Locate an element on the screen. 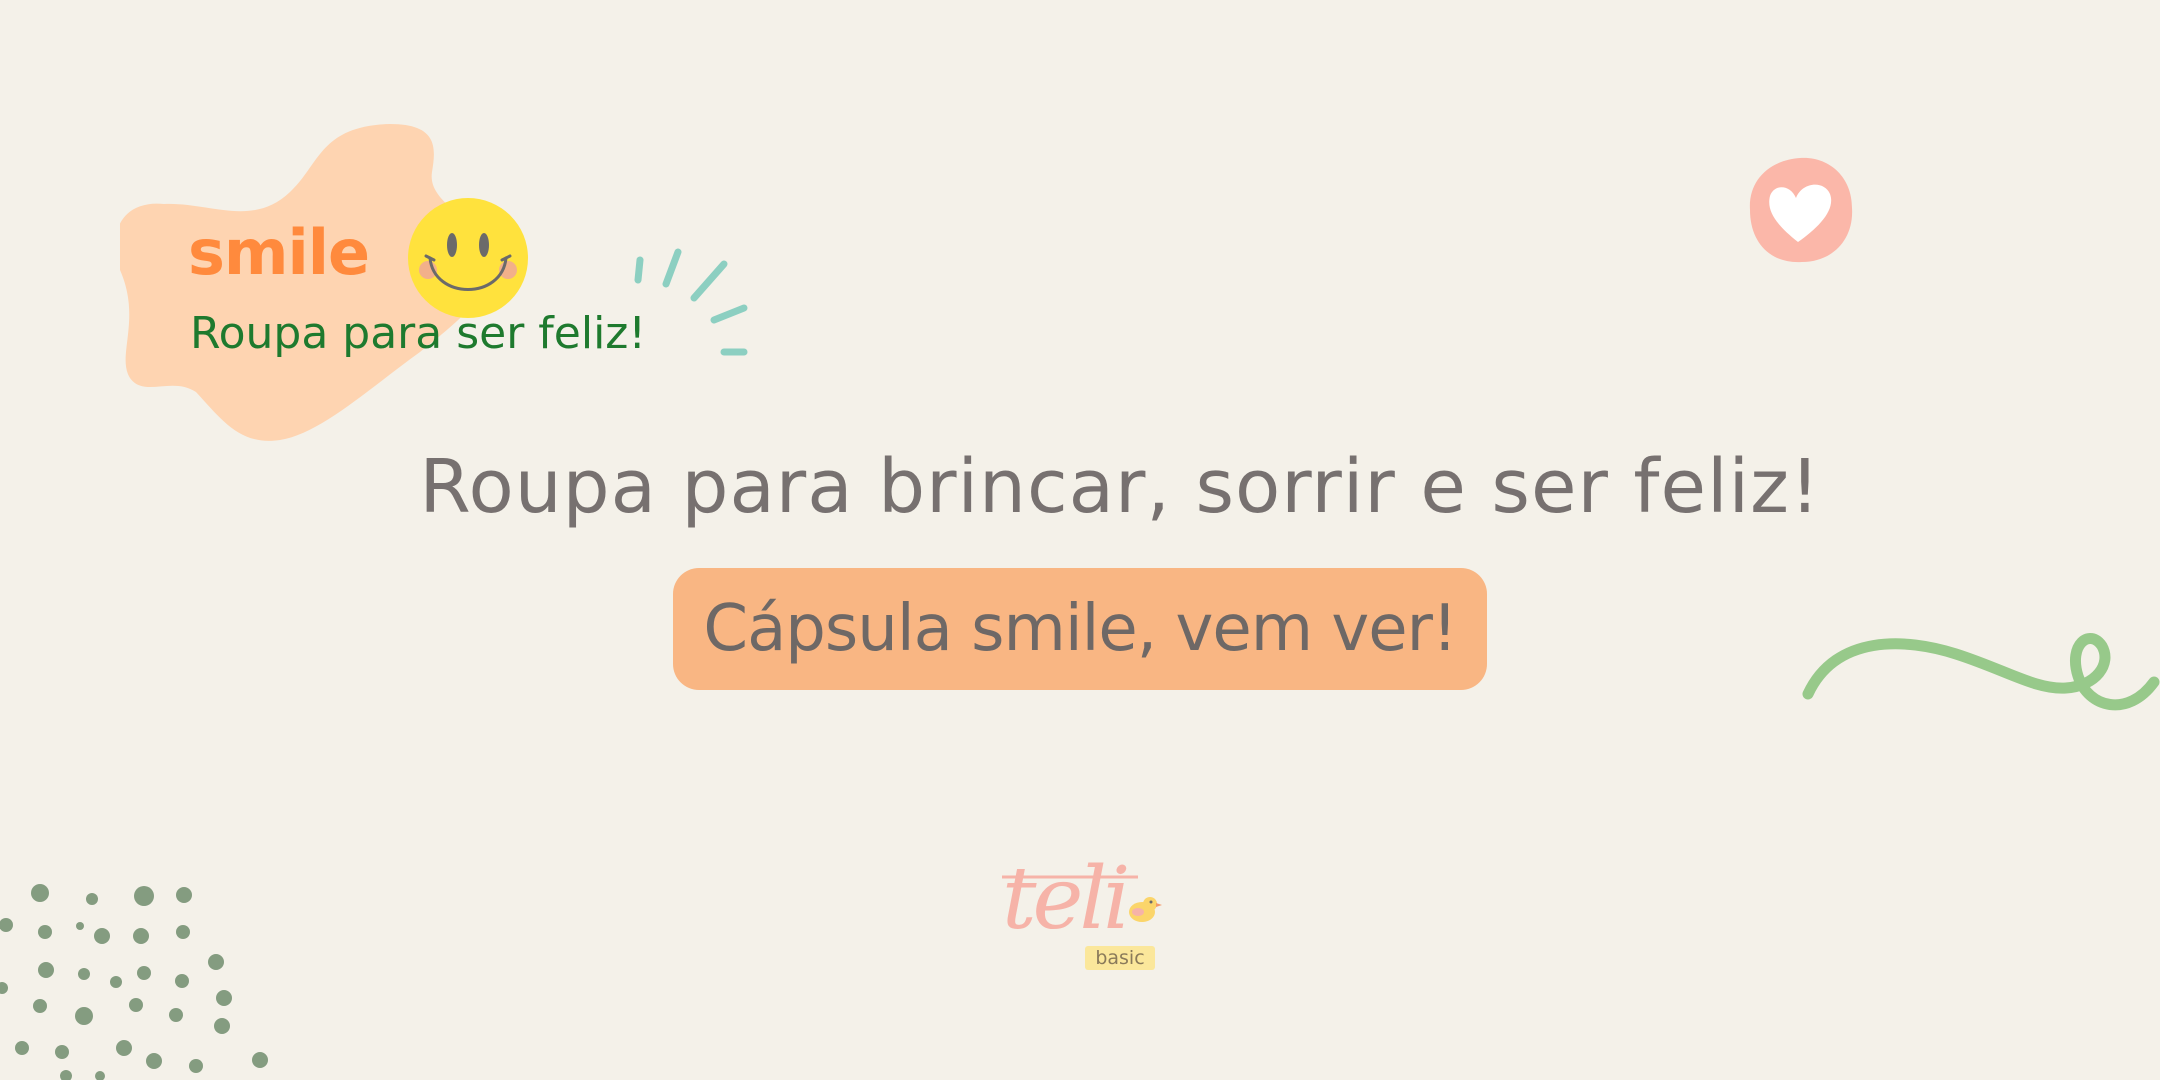 This screenshot has width=2160, height=1080. logo-underline is located at coordinates (1070, 877).